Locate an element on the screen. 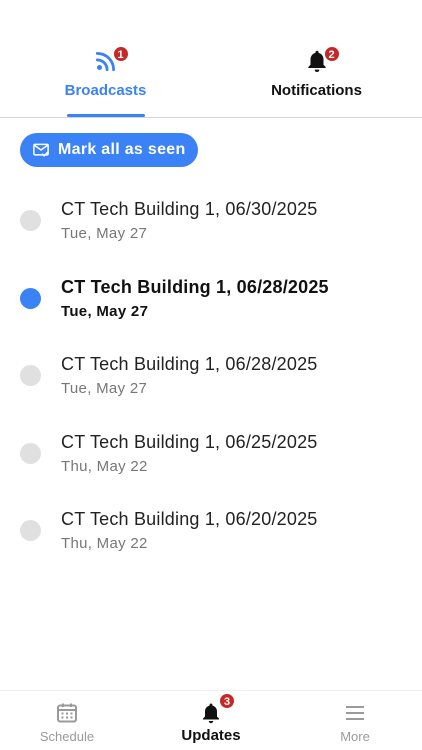 The image size is (422, 750). active-tab-indicator is located at coordinates (106, 115).